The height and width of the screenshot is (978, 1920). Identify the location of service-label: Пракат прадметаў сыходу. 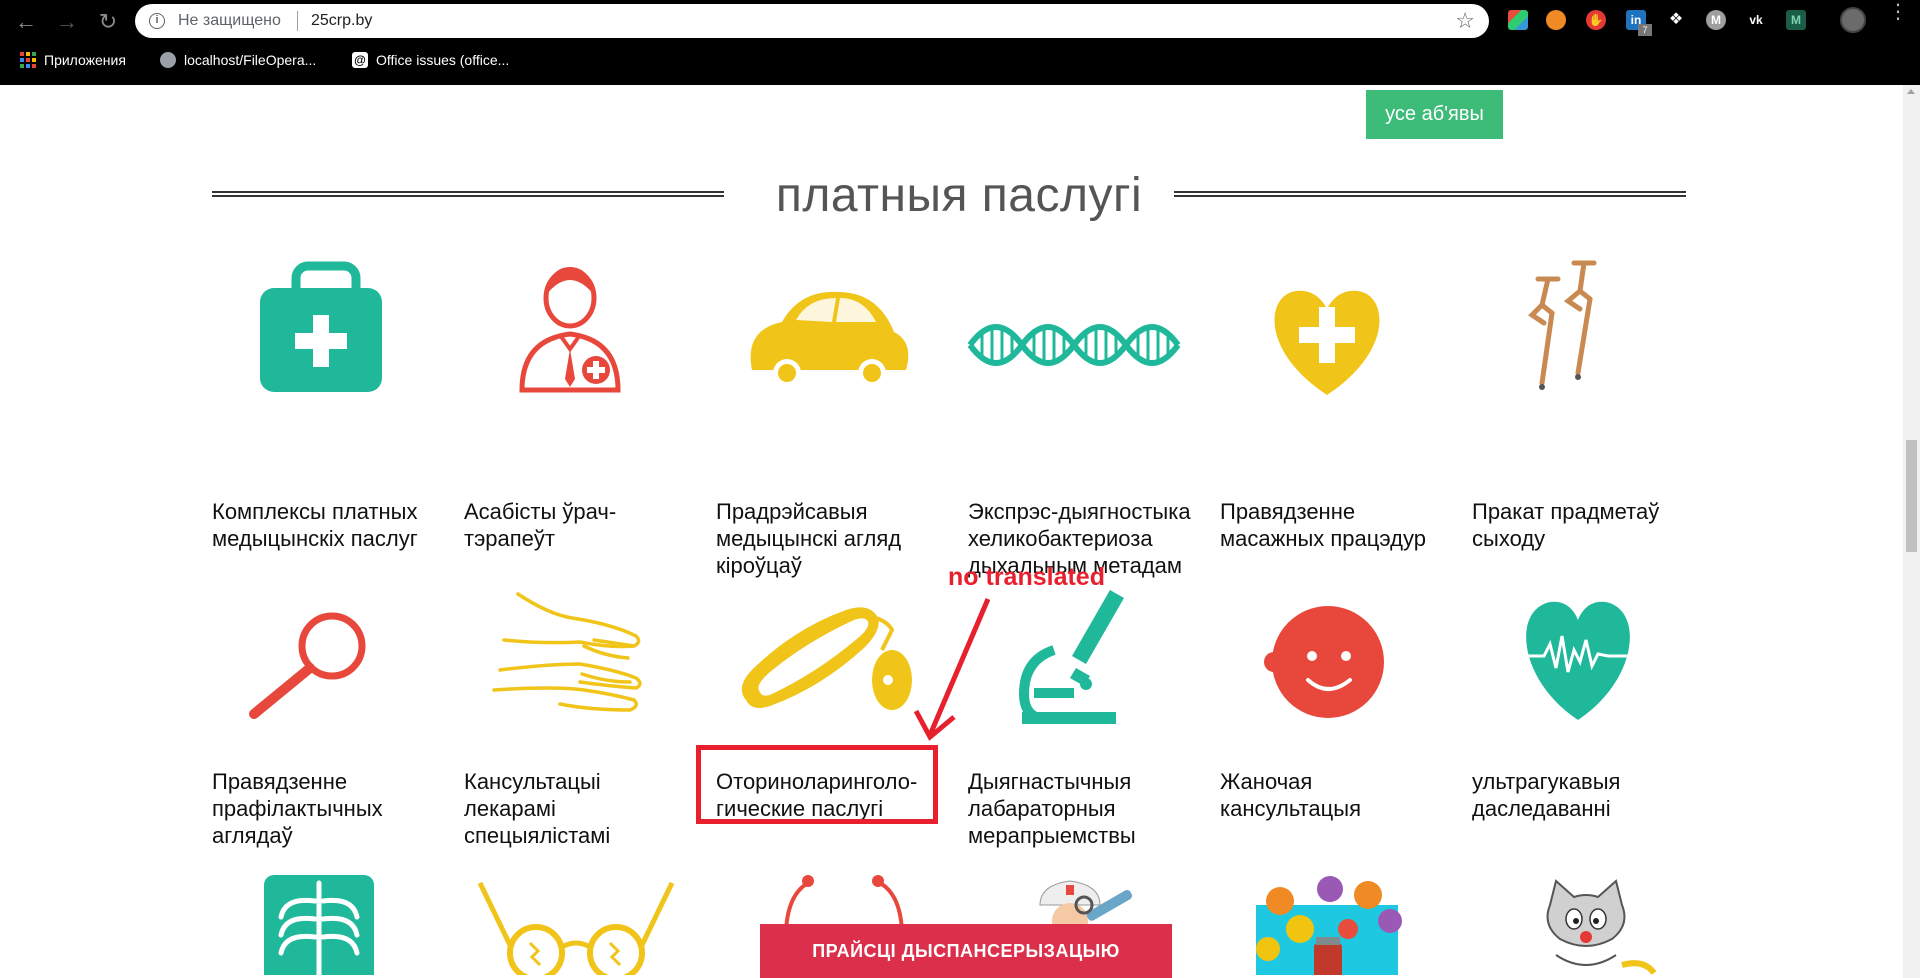
(1566, 525).